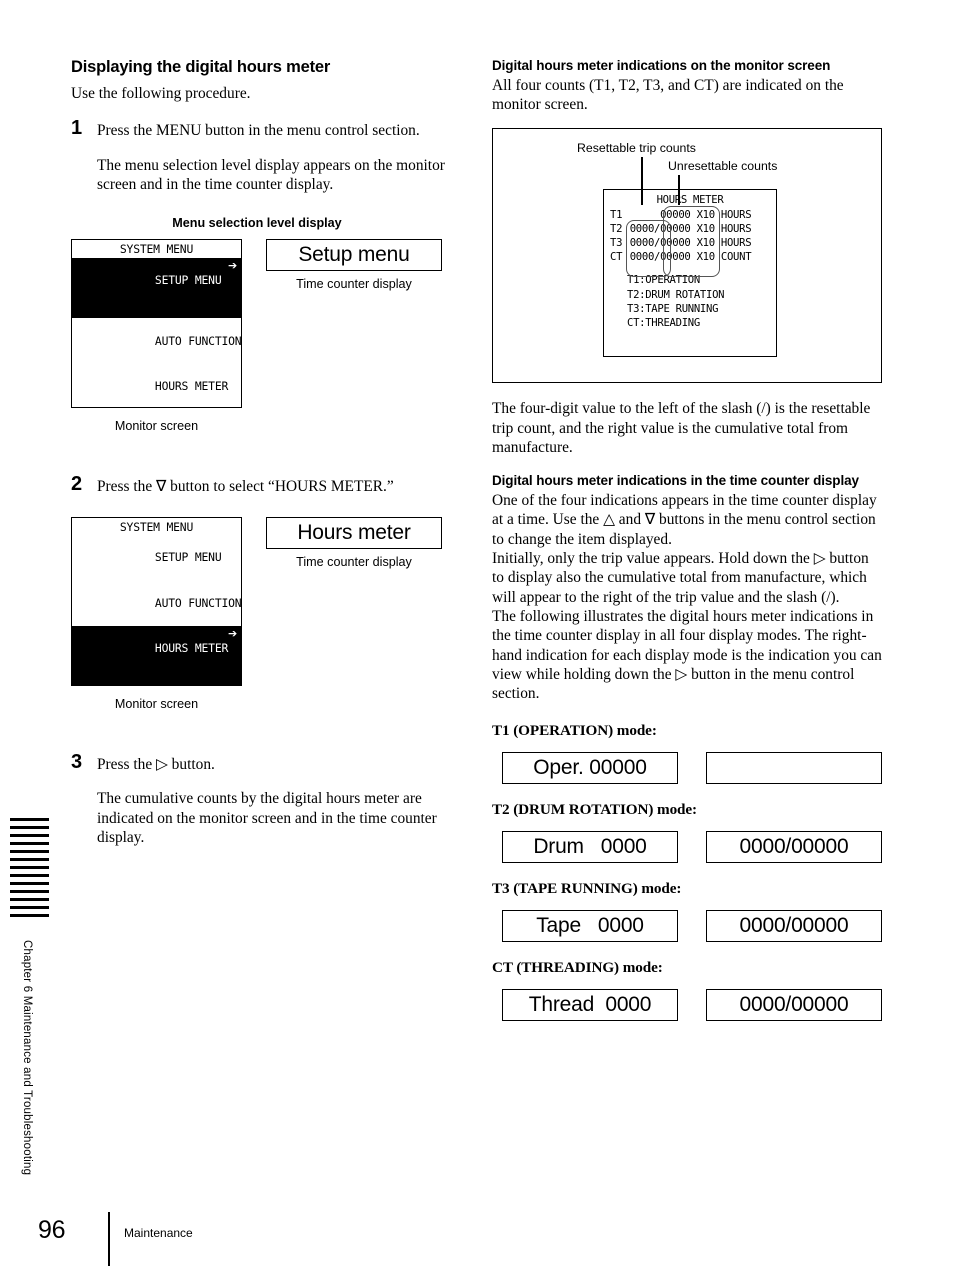  What do you see at coordinates (191, 386) in the screenshot?
I see `menu-item-hours-meter-label: HOURS METER` at bounding box center [191, 386].